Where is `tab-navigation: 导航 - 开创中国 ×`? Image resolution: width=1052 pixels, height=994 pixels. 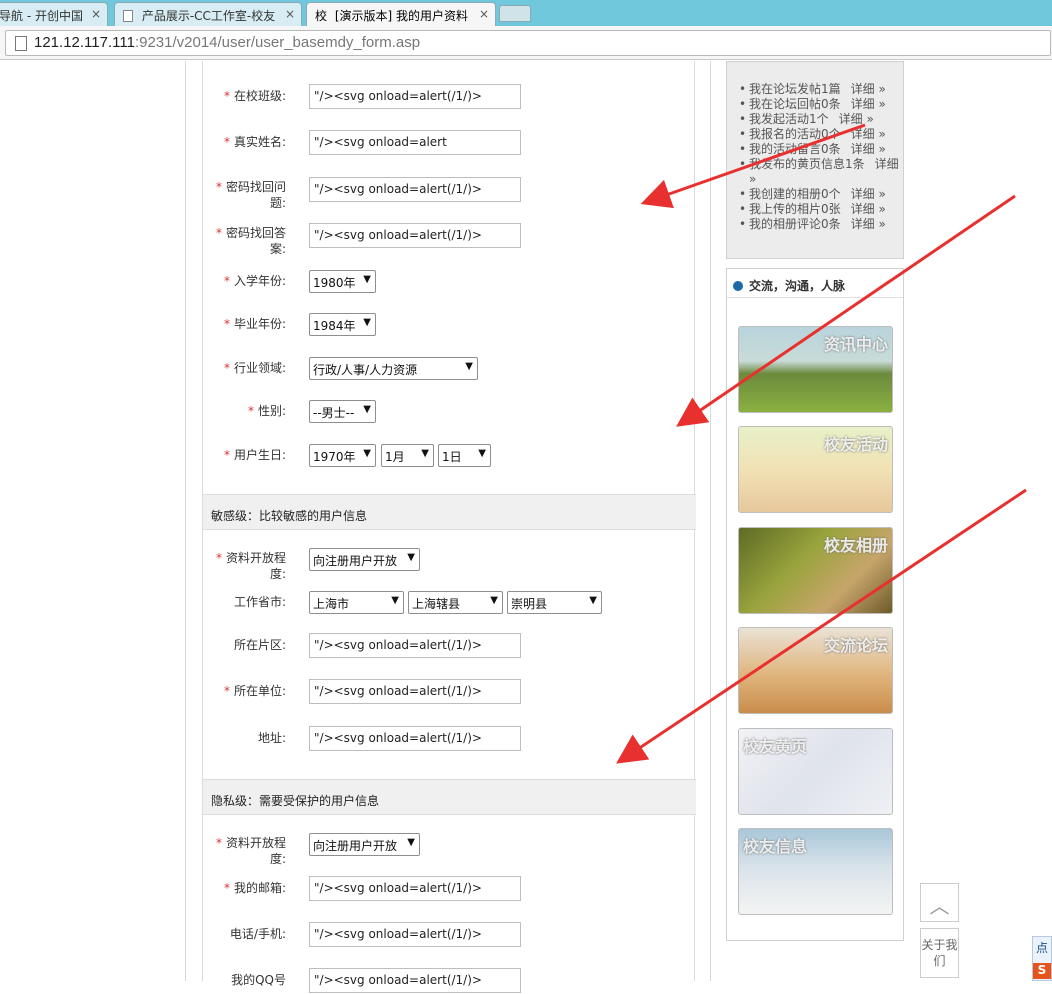 tab-navigation: 导航 - 开创中国 × is located at coordinates (54, 14).